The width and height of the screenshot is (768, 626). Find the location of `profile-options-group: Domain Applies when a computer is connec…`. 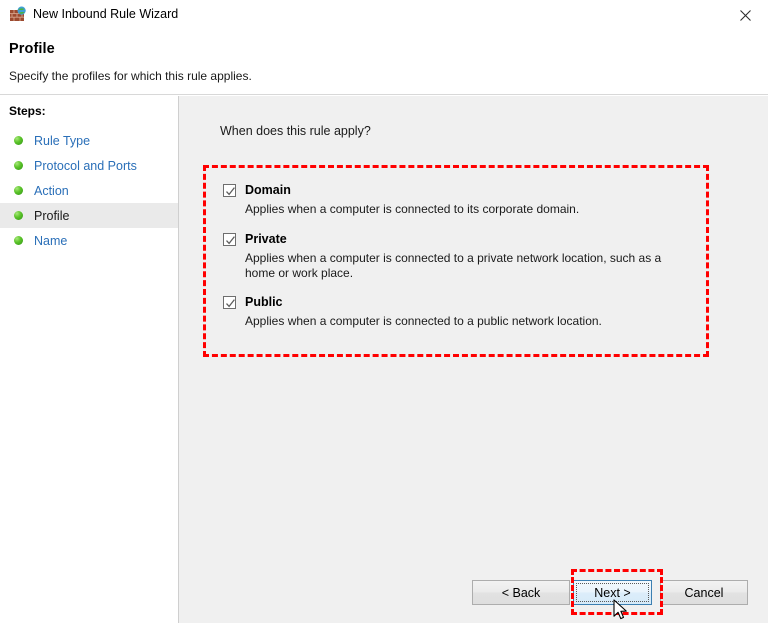

profile-options-group: Domain Applies when a computer is connec… is located at coordinates (458, 254).